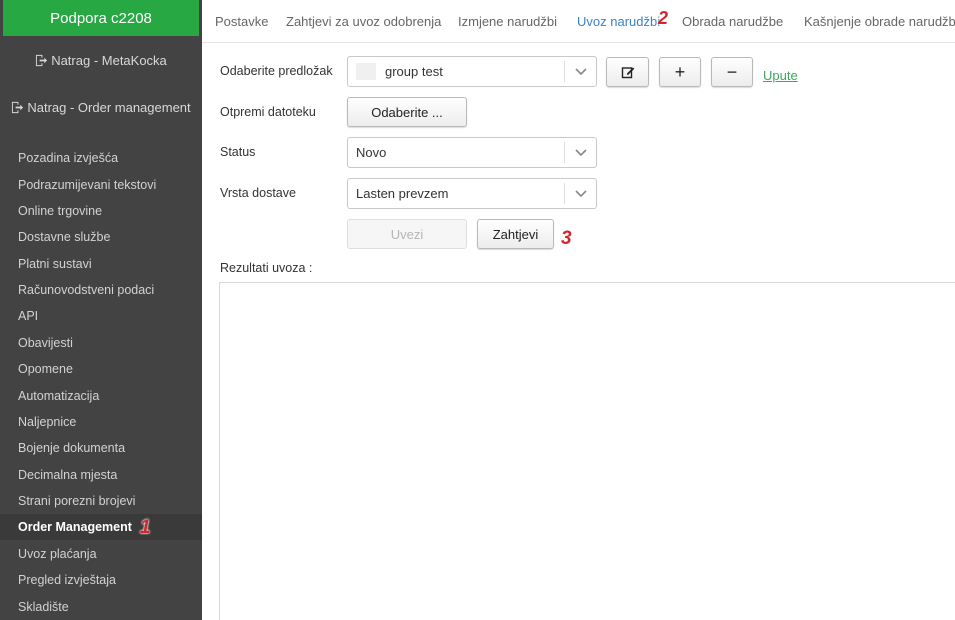  What do you see at coordinates (45, 343) in the screenshot?
I see `sidebar-item-label: Obavijesti` at bounding box center [45, 343].